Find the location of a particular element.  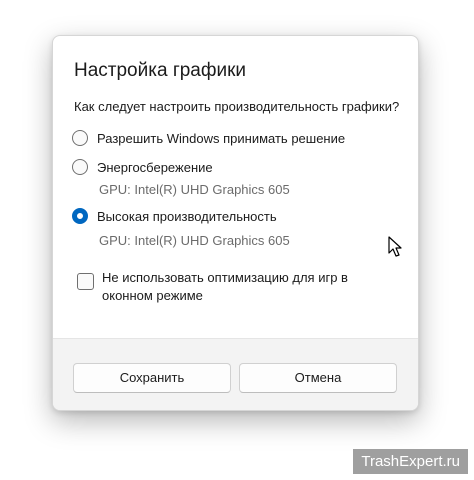

dialog-footer: Сохранить Отмена is located at coordinates (235, 374).